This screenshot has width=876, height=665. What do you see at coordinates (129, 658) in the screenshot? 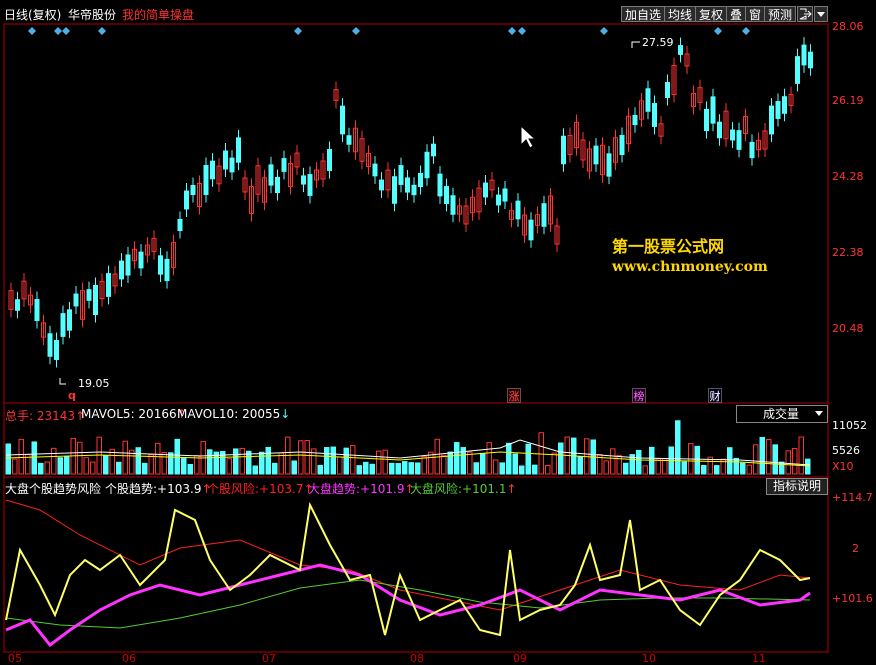
I see `date-label: 06` at bounding box center [129, 658].